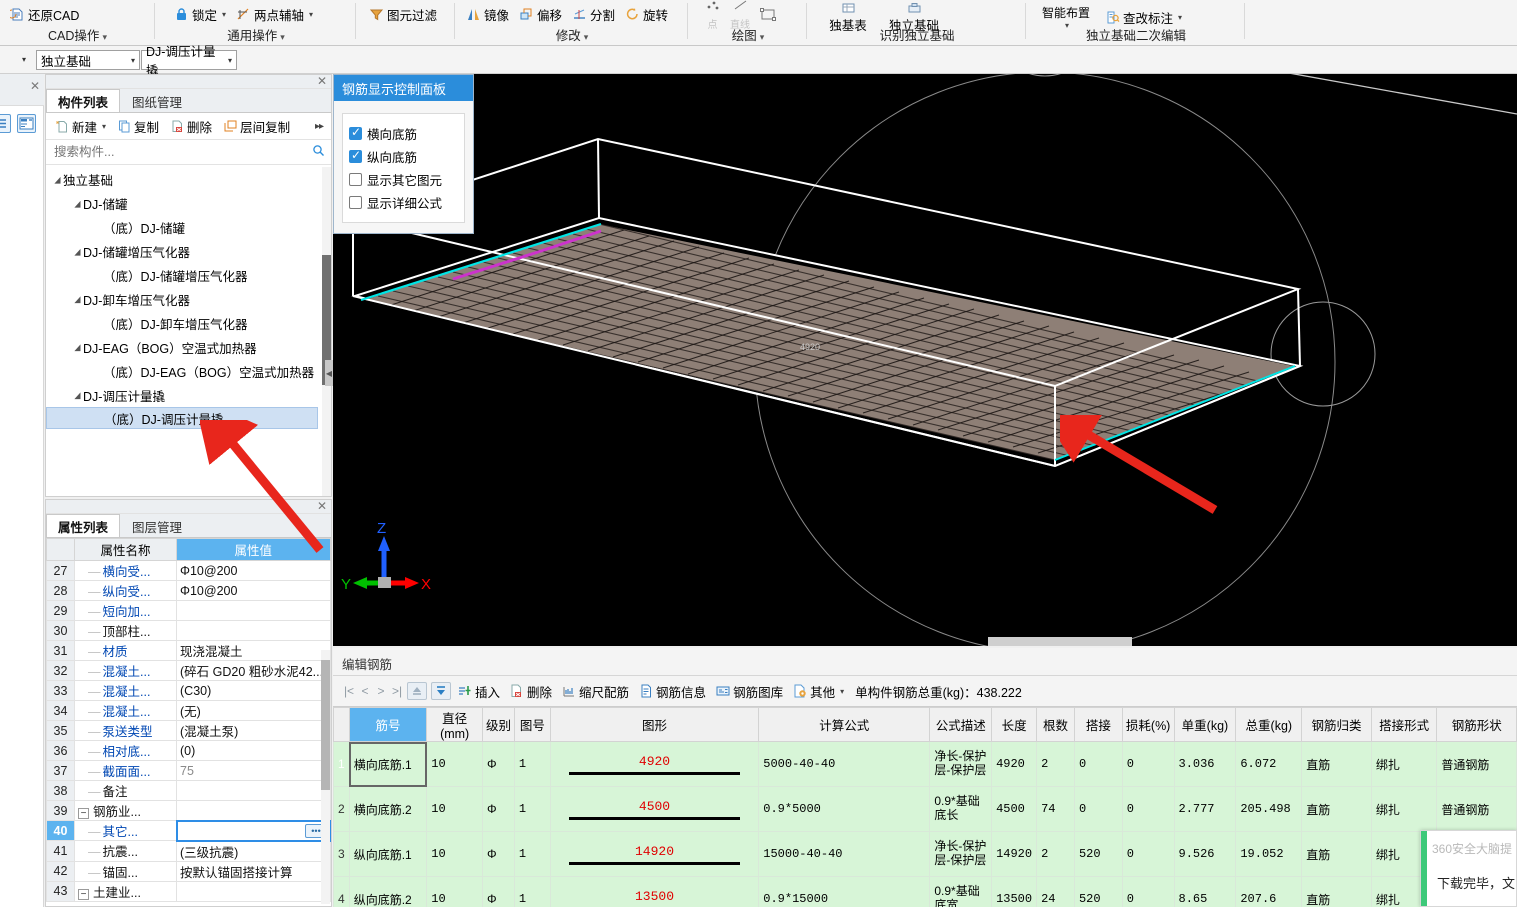 The image size is (1517, 907). Describe the element at coordinates (1055, 891) in the screenshot. I see `table-cell-count: 24` at that location.